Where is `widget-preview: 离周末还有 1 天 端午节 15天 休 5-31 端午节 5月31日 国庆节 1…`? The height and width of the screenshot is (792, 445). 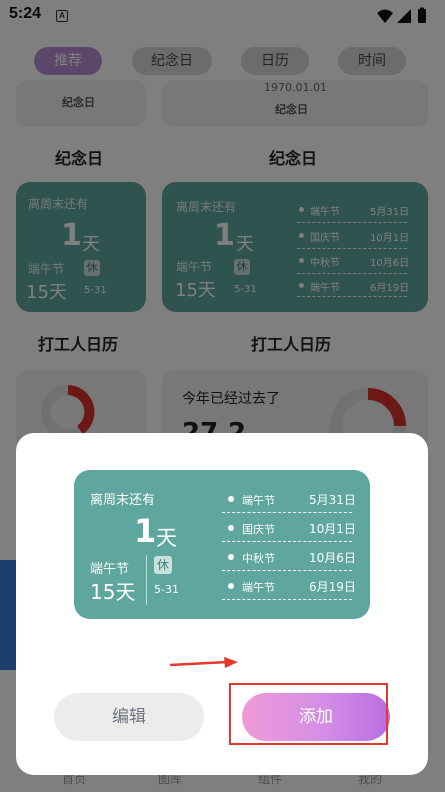 widget-preview: 离周末还有 1 天 端午节 15天 休 5-31 端午节 5月31日 国庆节 1… is located at coordinates (222, 544).